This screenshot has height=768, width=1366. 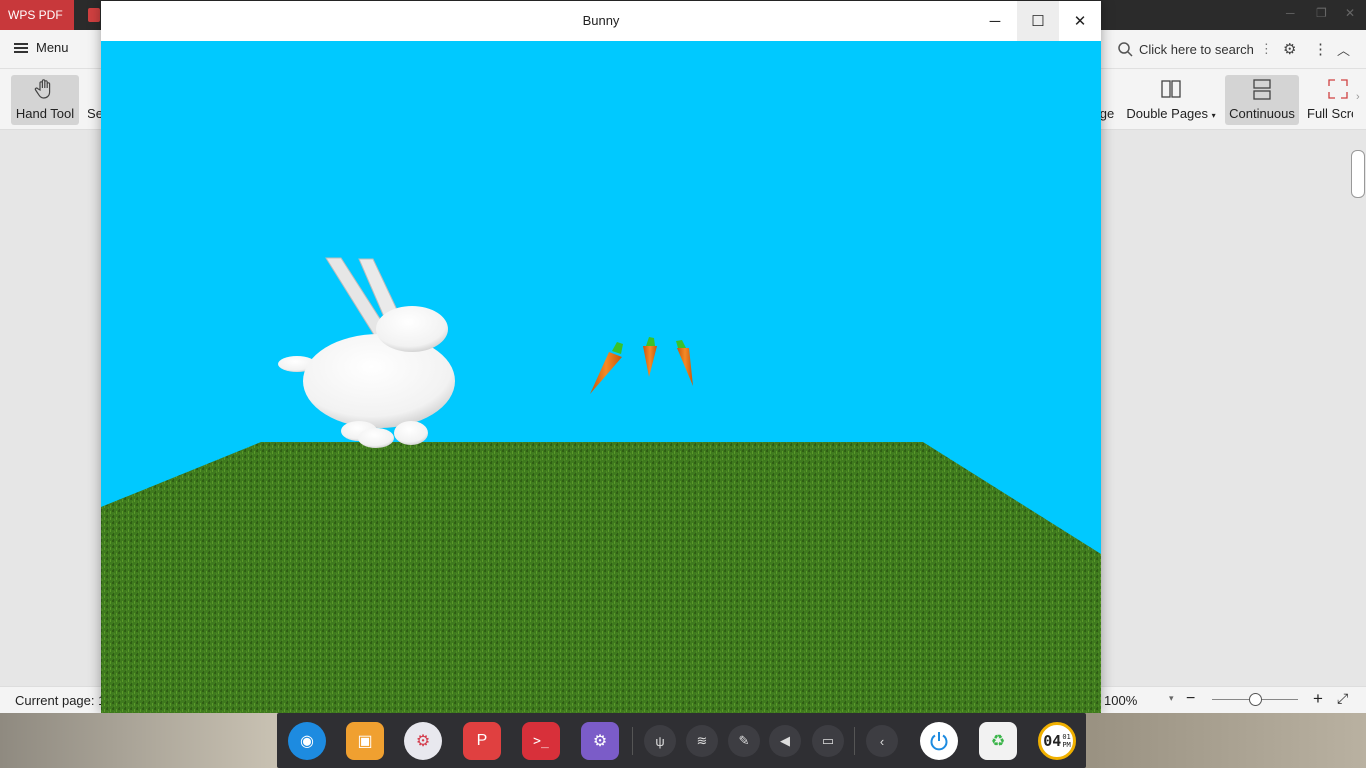 What do you see at coordinates (1107, 113) in the screenshot?
I see `single-page-label: ge` at bounding box center [1107, 113].